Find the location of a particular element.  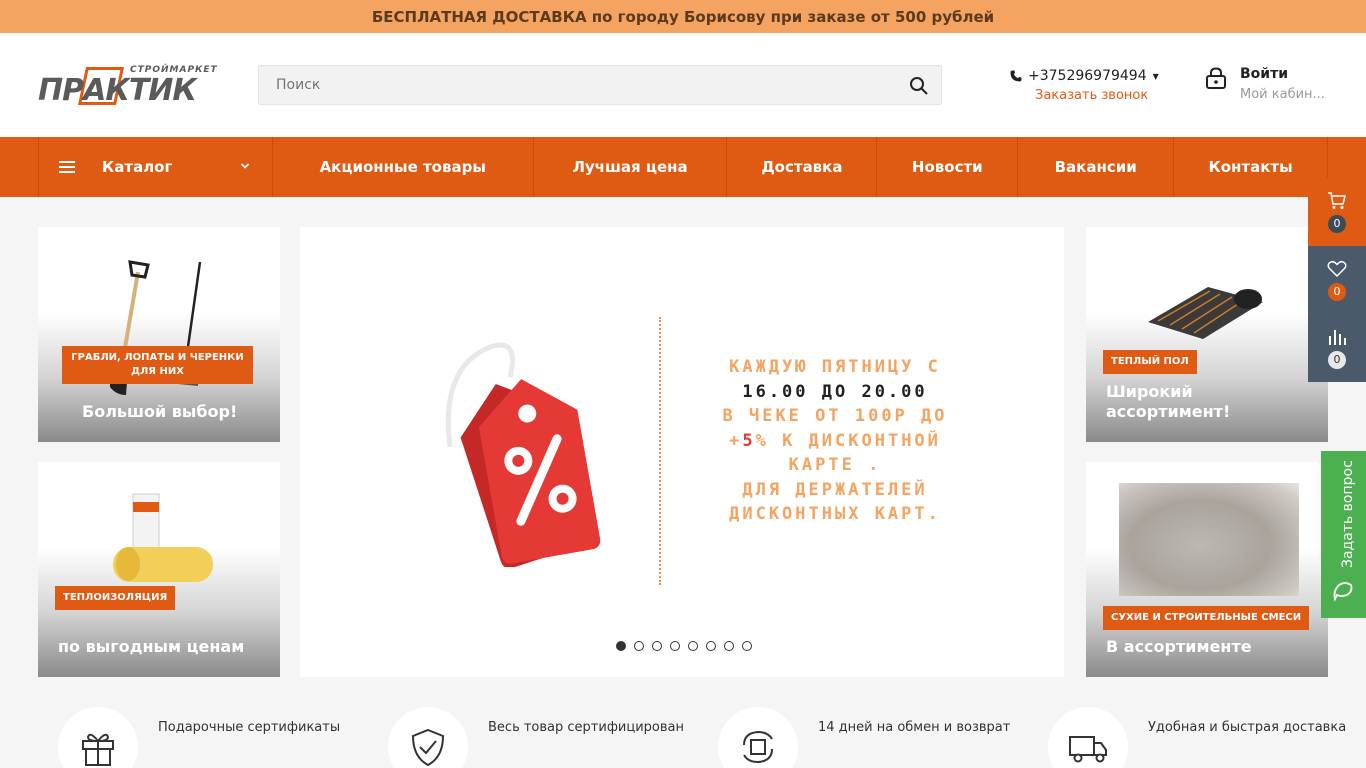

category-tag: ГРАБЛИ, ЛОПАТЫ И ЧЕРЕНКИ ДЛЯ НИХ is located at coordinates (157, 365).